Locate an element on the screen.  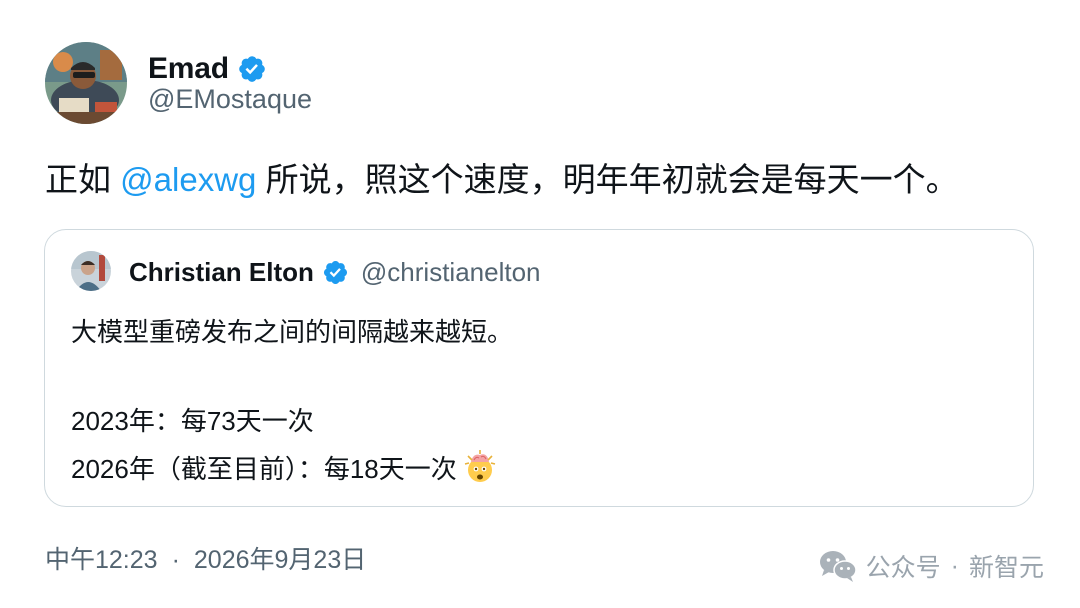
quoted-author-name: Christian Elton is located at coordinates (221, 272).